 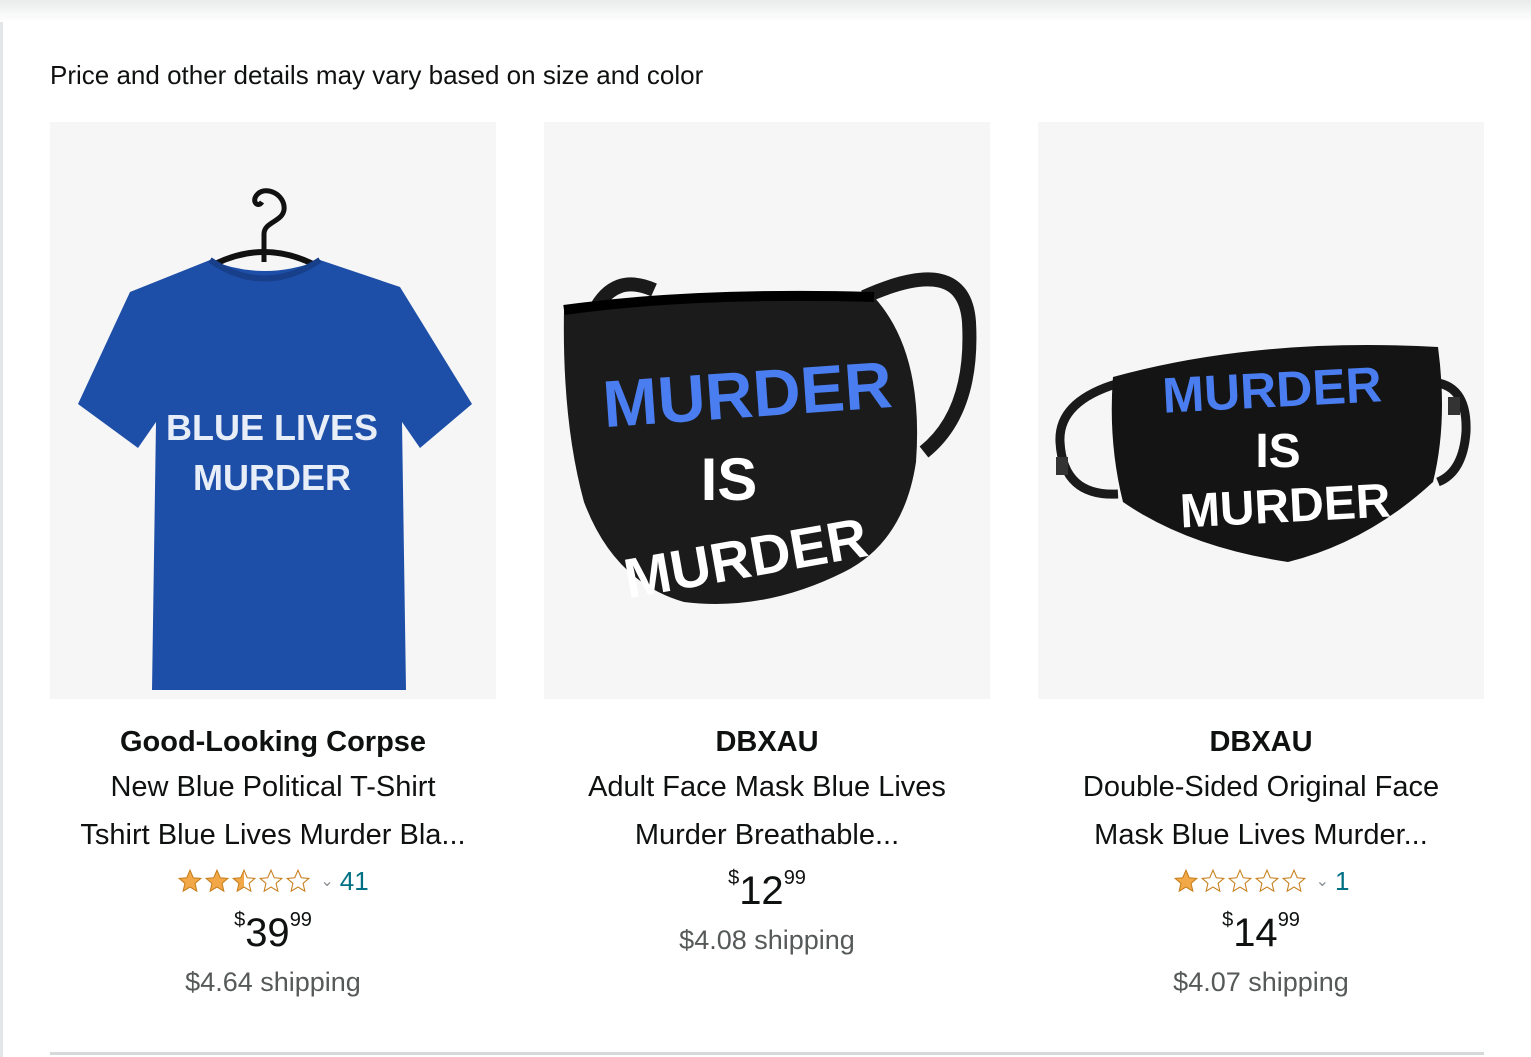 I want to click on rating-count: 1, so click(x=1342, y=881).